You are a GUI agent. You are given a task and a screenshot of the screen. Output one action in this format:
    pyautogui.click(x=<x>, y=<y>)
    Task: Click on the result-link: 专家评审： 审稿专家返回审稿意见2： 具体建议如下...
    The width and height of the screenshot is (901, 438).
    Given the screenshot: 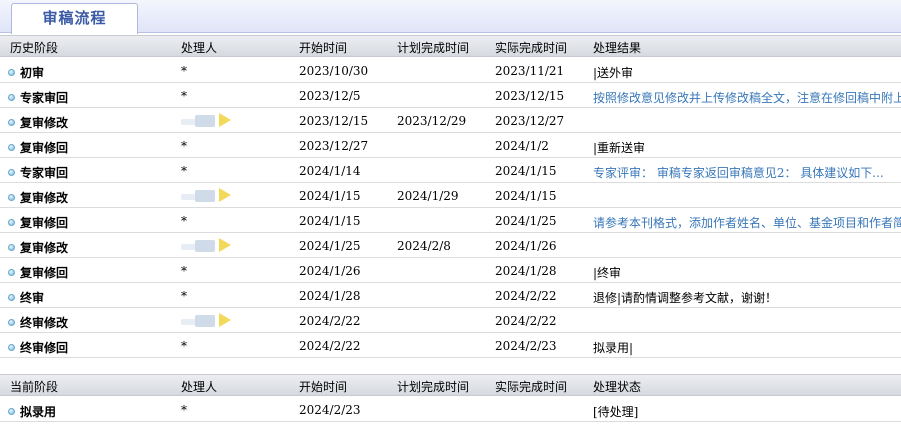 What is the action you would take?
    pyautogui.click(x=738, y=172)
    